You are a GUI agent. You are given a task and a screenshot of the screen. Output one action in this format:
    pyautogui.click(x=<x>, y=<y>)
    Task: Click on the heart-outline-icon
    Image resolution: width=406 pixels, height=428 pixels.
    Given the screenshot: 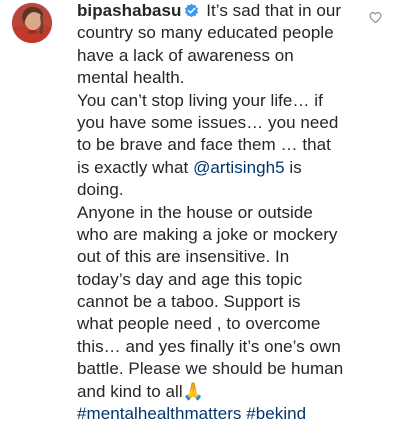 What is the action you would take?
    pyautogui.click(x=375, y=17)
    